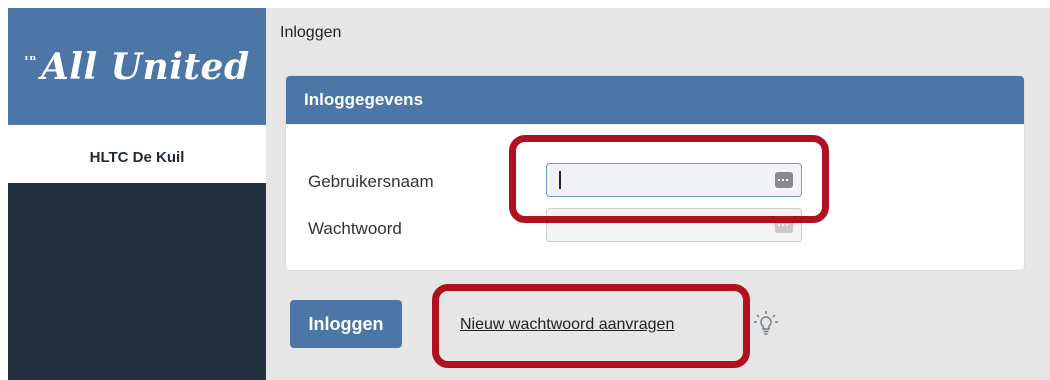  What do you see at coordinates (145, 66) in the screenshot?
I see `logo-text: All United` at bounding box center [145, 66].